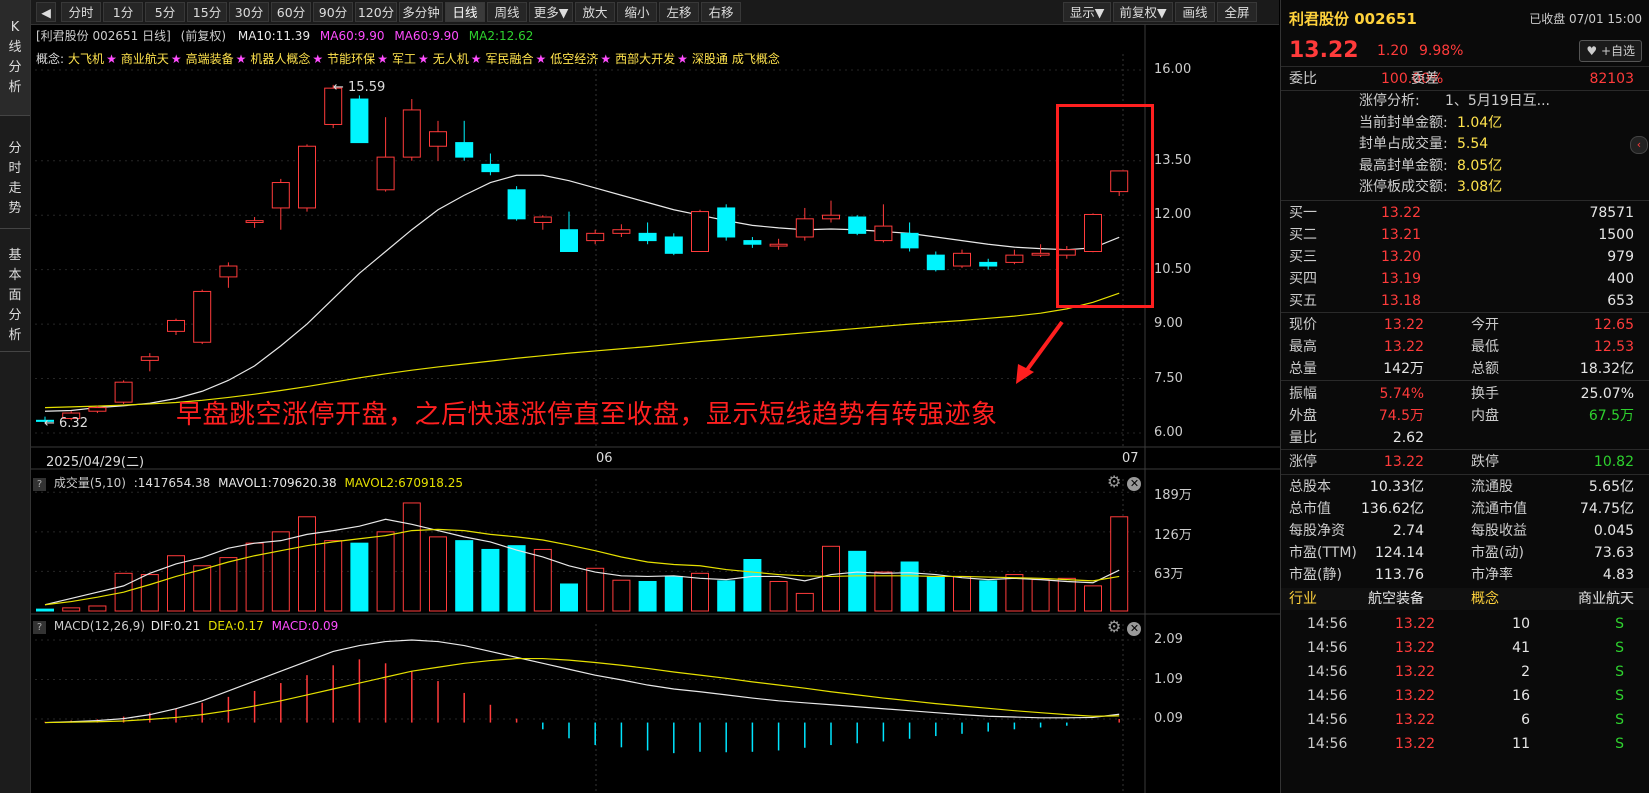 The height and width of the screenshot is (793, 1649). Describe the element at coordinates (1173, 215) in the screenshot. I see `price-tick: 12.00` at that location.